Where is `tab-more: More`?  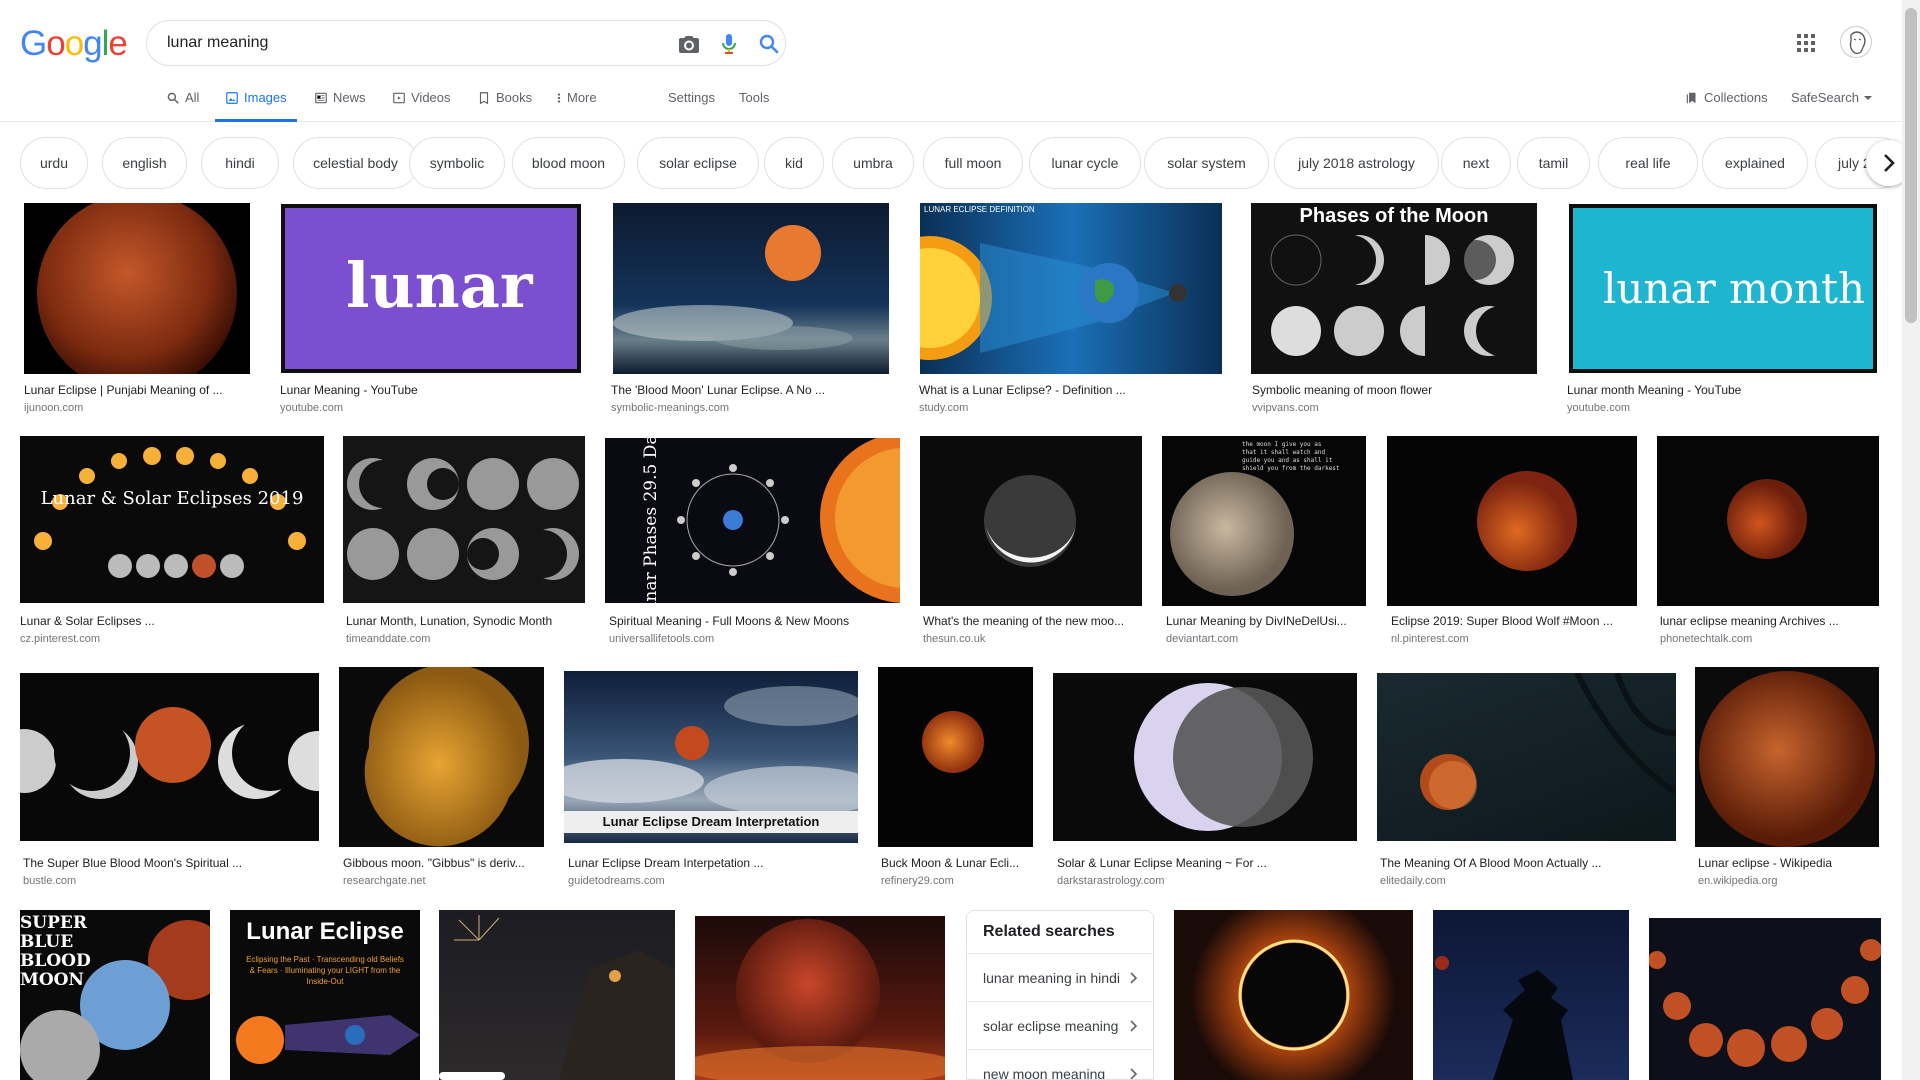
tab-more: More is located at coordinates (576, 106).